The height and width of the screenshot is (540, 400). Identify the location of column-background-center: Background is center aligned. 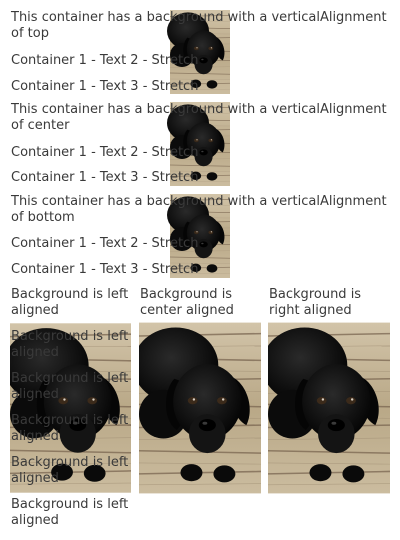
(200, 408).